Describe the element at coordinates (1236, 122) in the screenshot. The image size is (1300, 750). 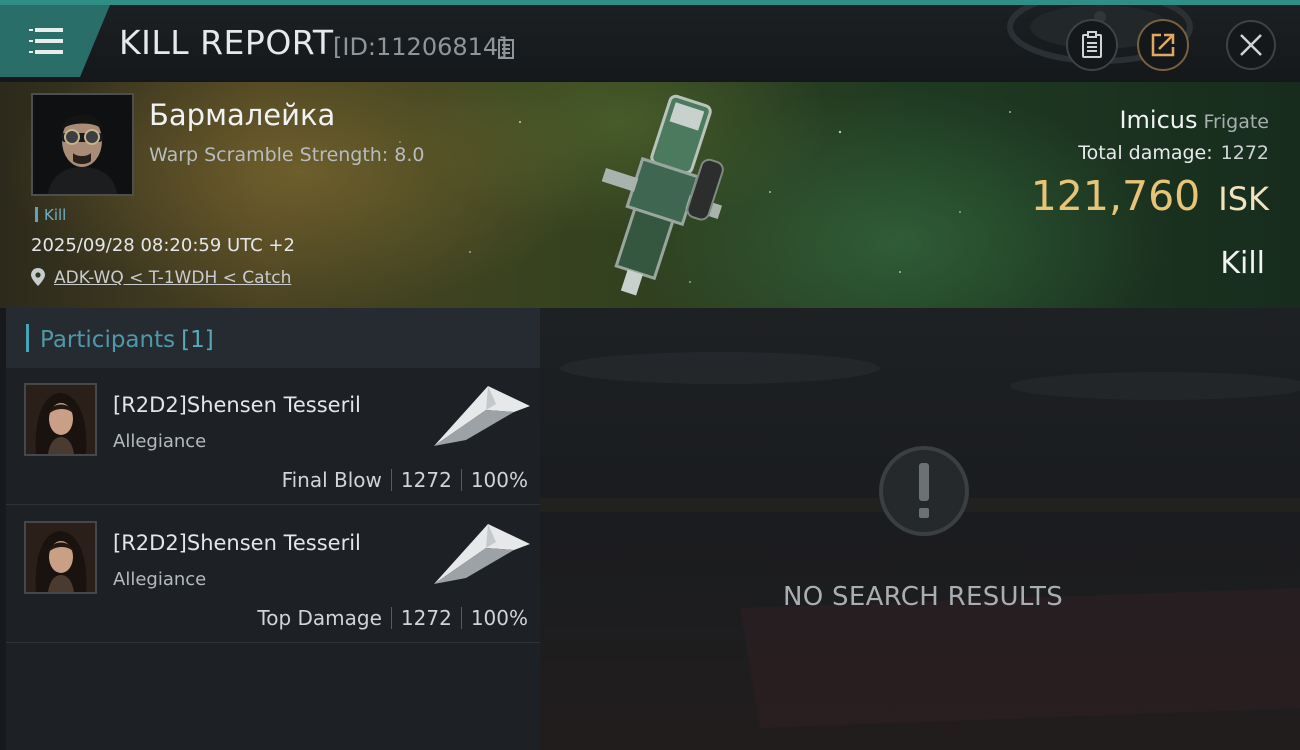
I see `ship-class: Frigate` at that location.